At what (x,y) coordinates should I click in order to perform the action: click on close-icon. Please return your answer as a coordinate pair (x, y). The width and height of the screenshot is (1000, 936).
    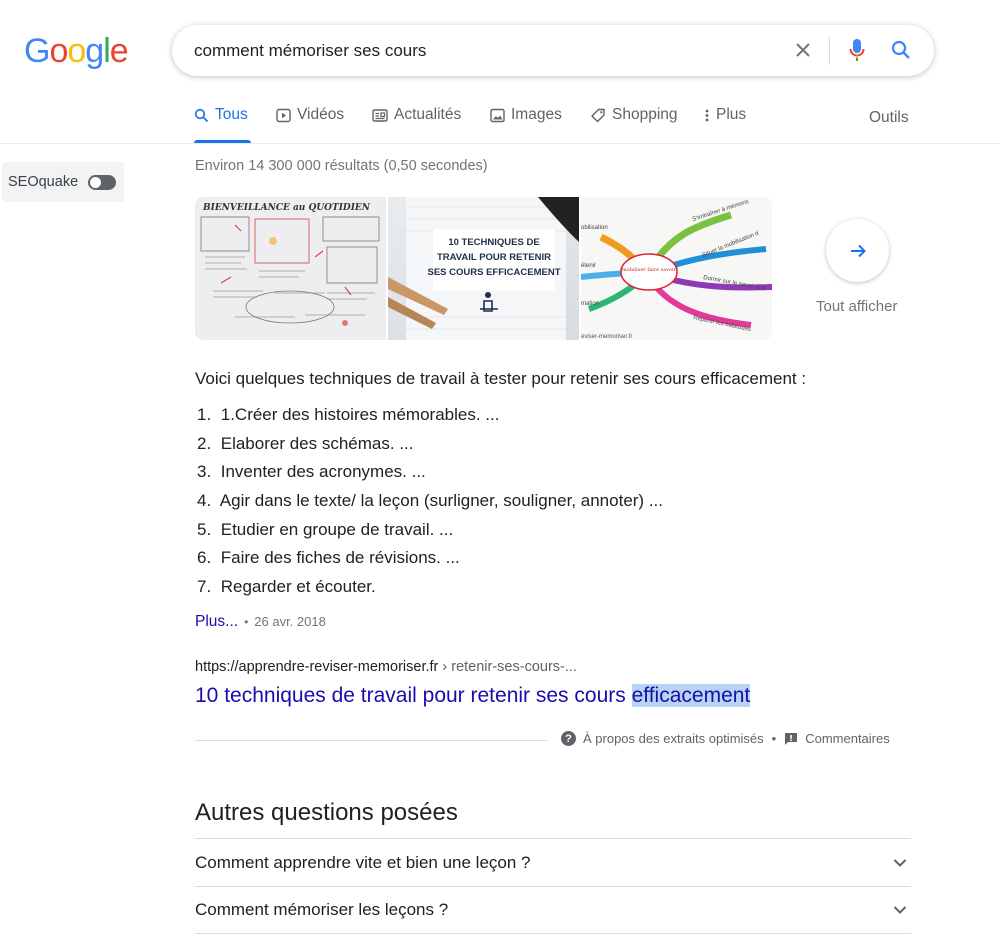
    Looking at the image, I should click on (803, 50).